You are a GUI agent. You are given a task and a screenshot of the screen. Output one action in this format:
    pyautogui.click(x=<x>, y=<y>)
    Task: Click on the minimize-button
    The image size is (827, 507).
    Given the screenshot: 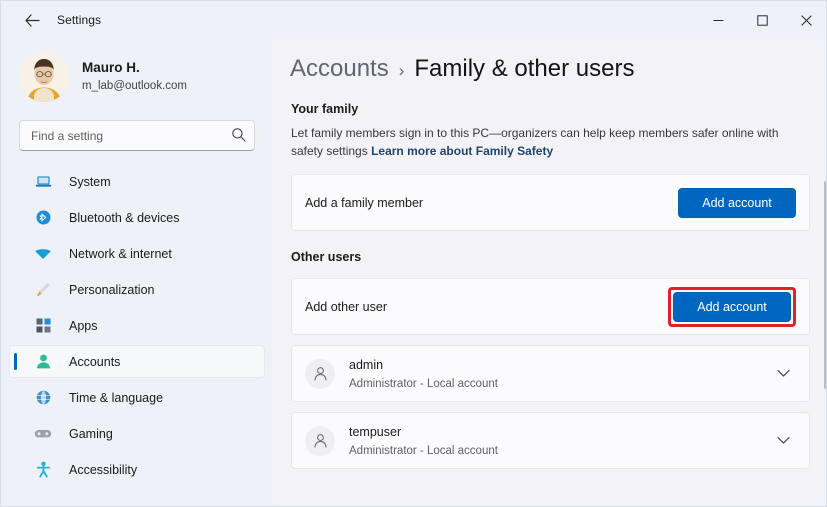 What is the action you would take?
    pyautogui.click(x=718, y=20)
    